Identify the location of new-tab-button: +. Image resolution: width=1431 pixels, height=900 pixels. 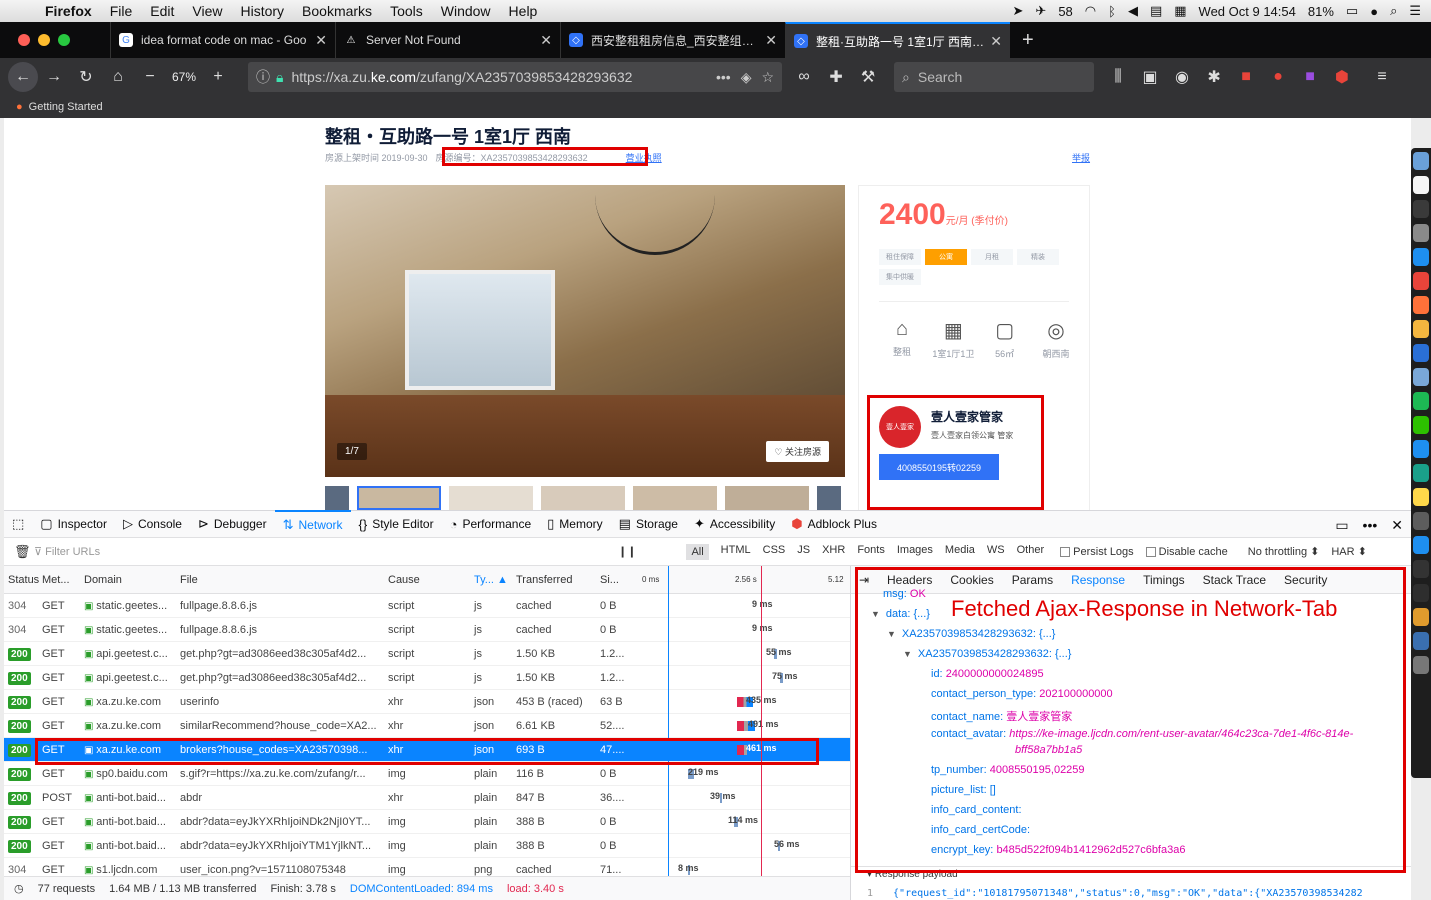
(1028, 40).